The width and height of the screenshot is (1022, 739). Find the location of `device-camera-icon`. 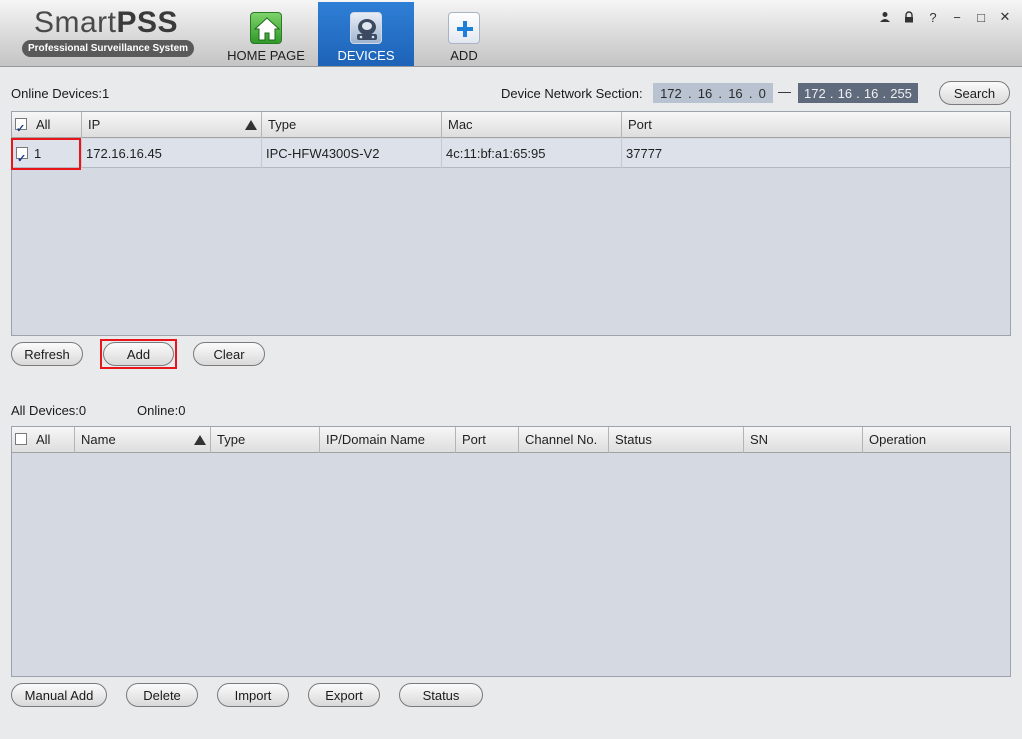

device-camera-icon is located at coordinates (366, 28).